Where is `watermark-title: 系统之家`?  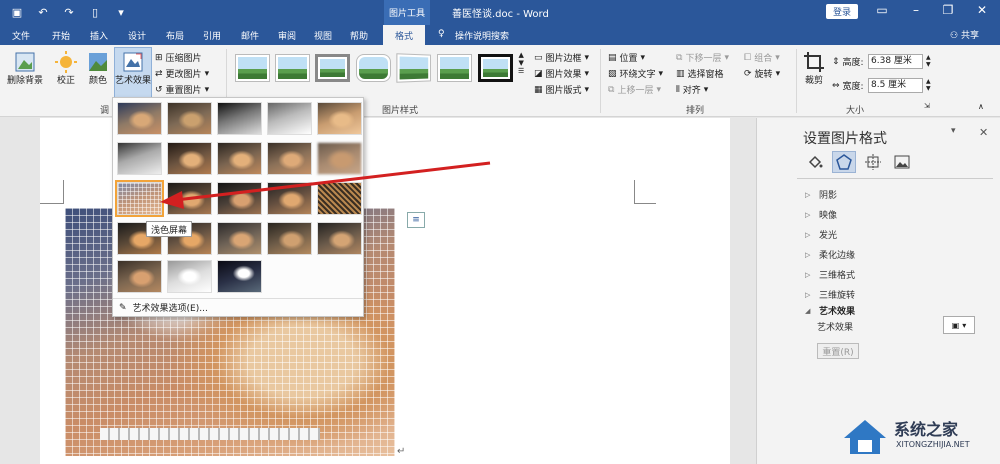
watermark-title: 系统之家 is located at coordinates (926, 429).